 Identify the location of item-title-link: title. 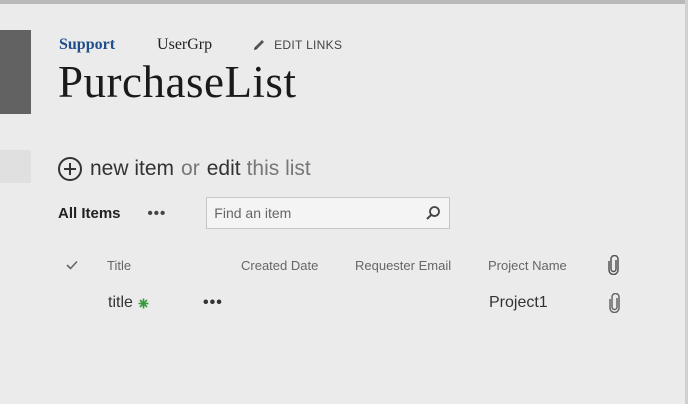
(120, 303).